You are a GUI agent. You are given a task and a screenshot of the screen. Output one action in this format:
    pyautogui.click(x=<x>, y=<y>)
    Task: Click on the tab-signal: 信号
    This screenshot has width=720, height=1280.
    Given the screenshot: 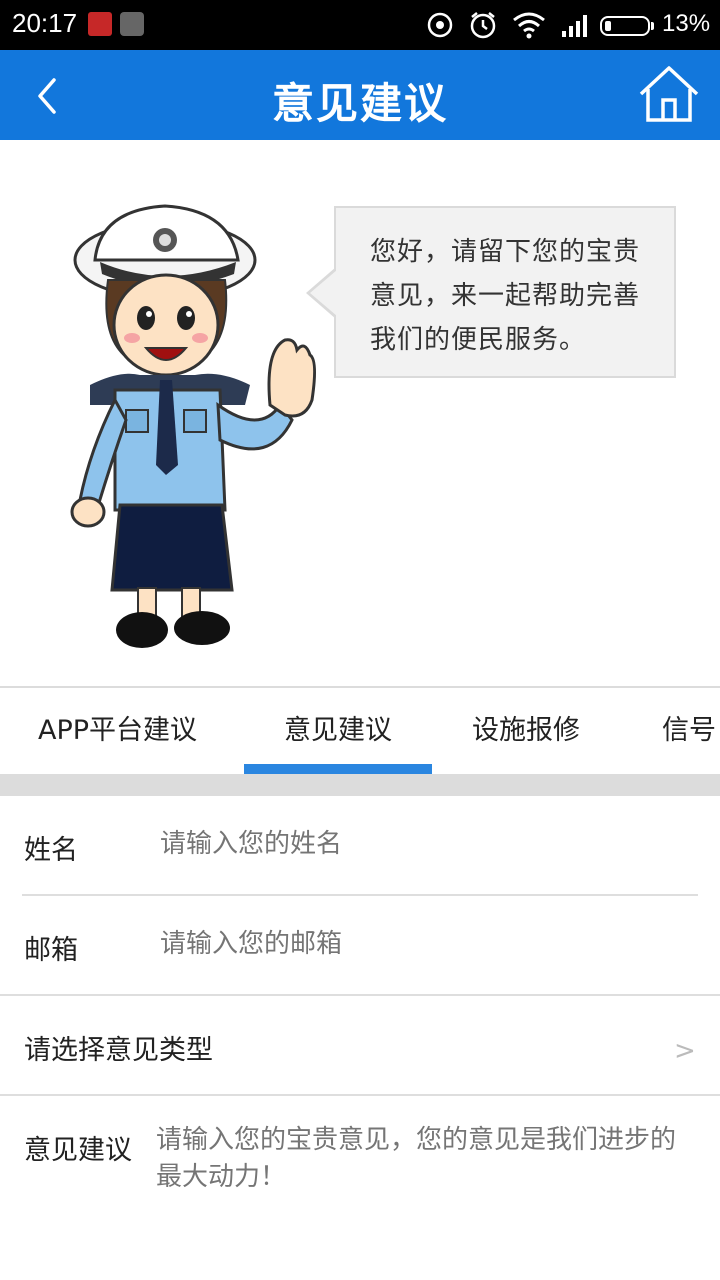 What is the action you would take?
    pyautogui.click(x=689, y=732)
    